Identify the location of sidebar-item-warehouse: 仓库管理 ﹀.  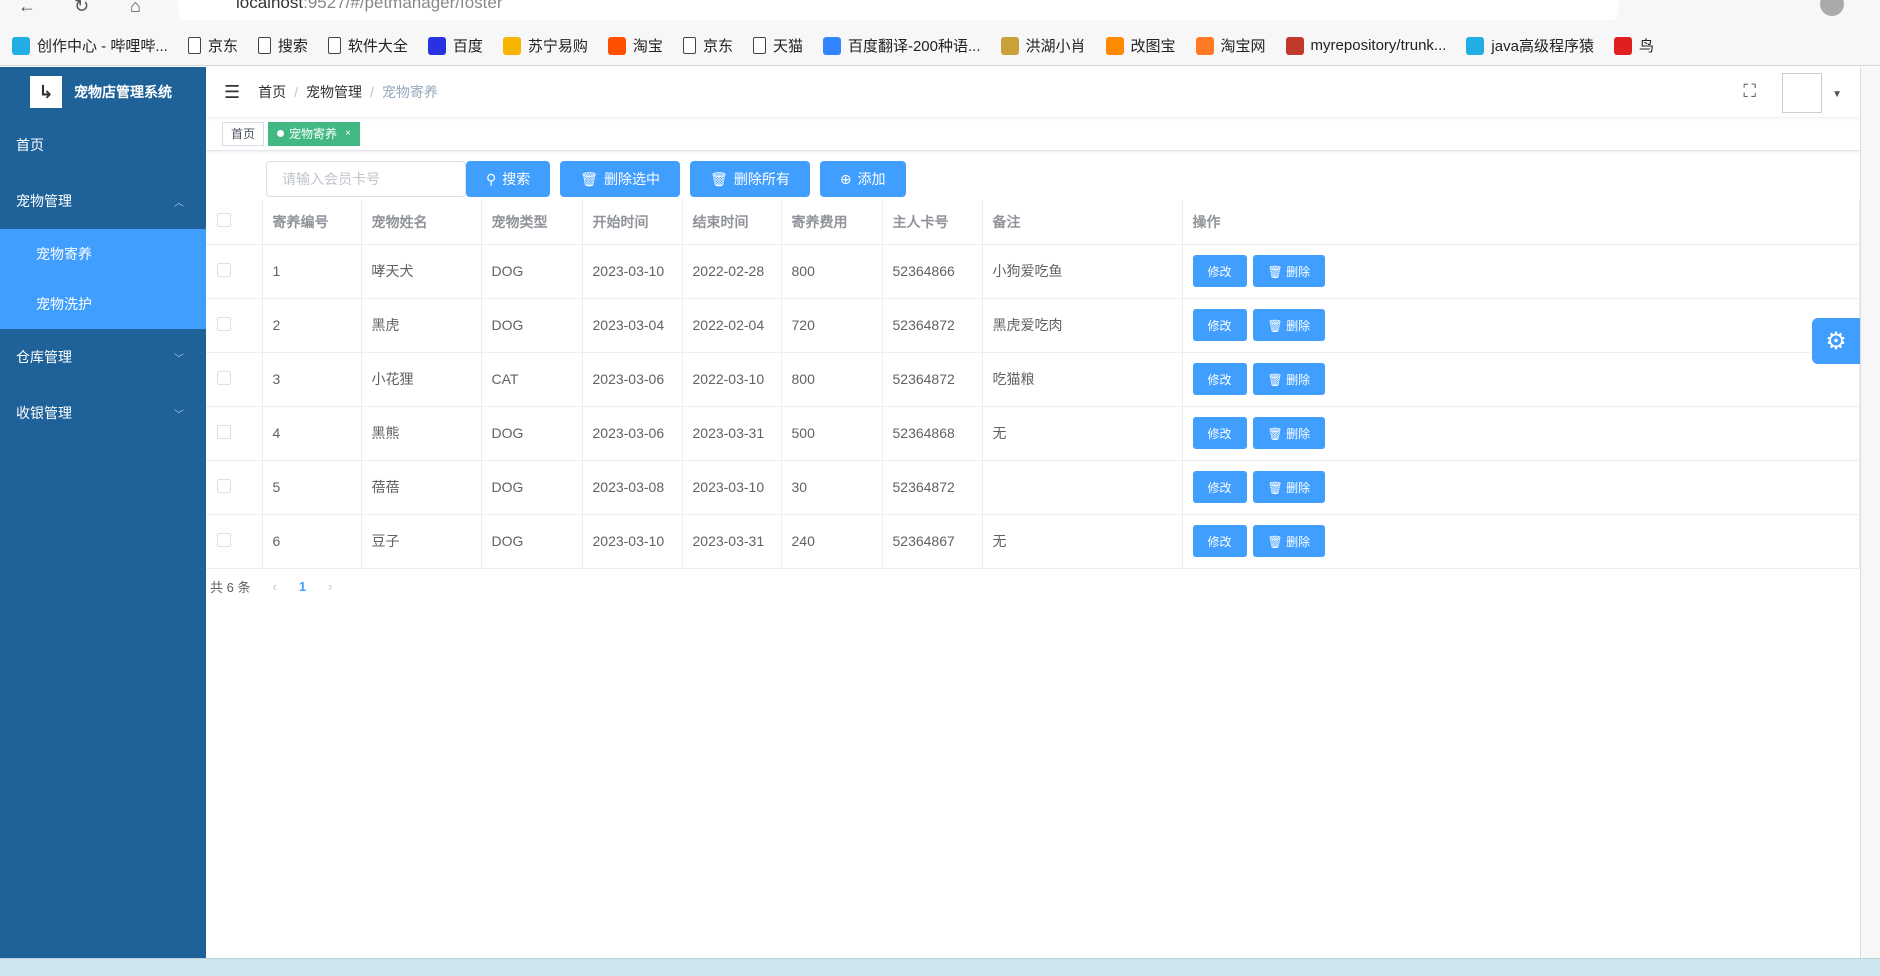
(103, 357).